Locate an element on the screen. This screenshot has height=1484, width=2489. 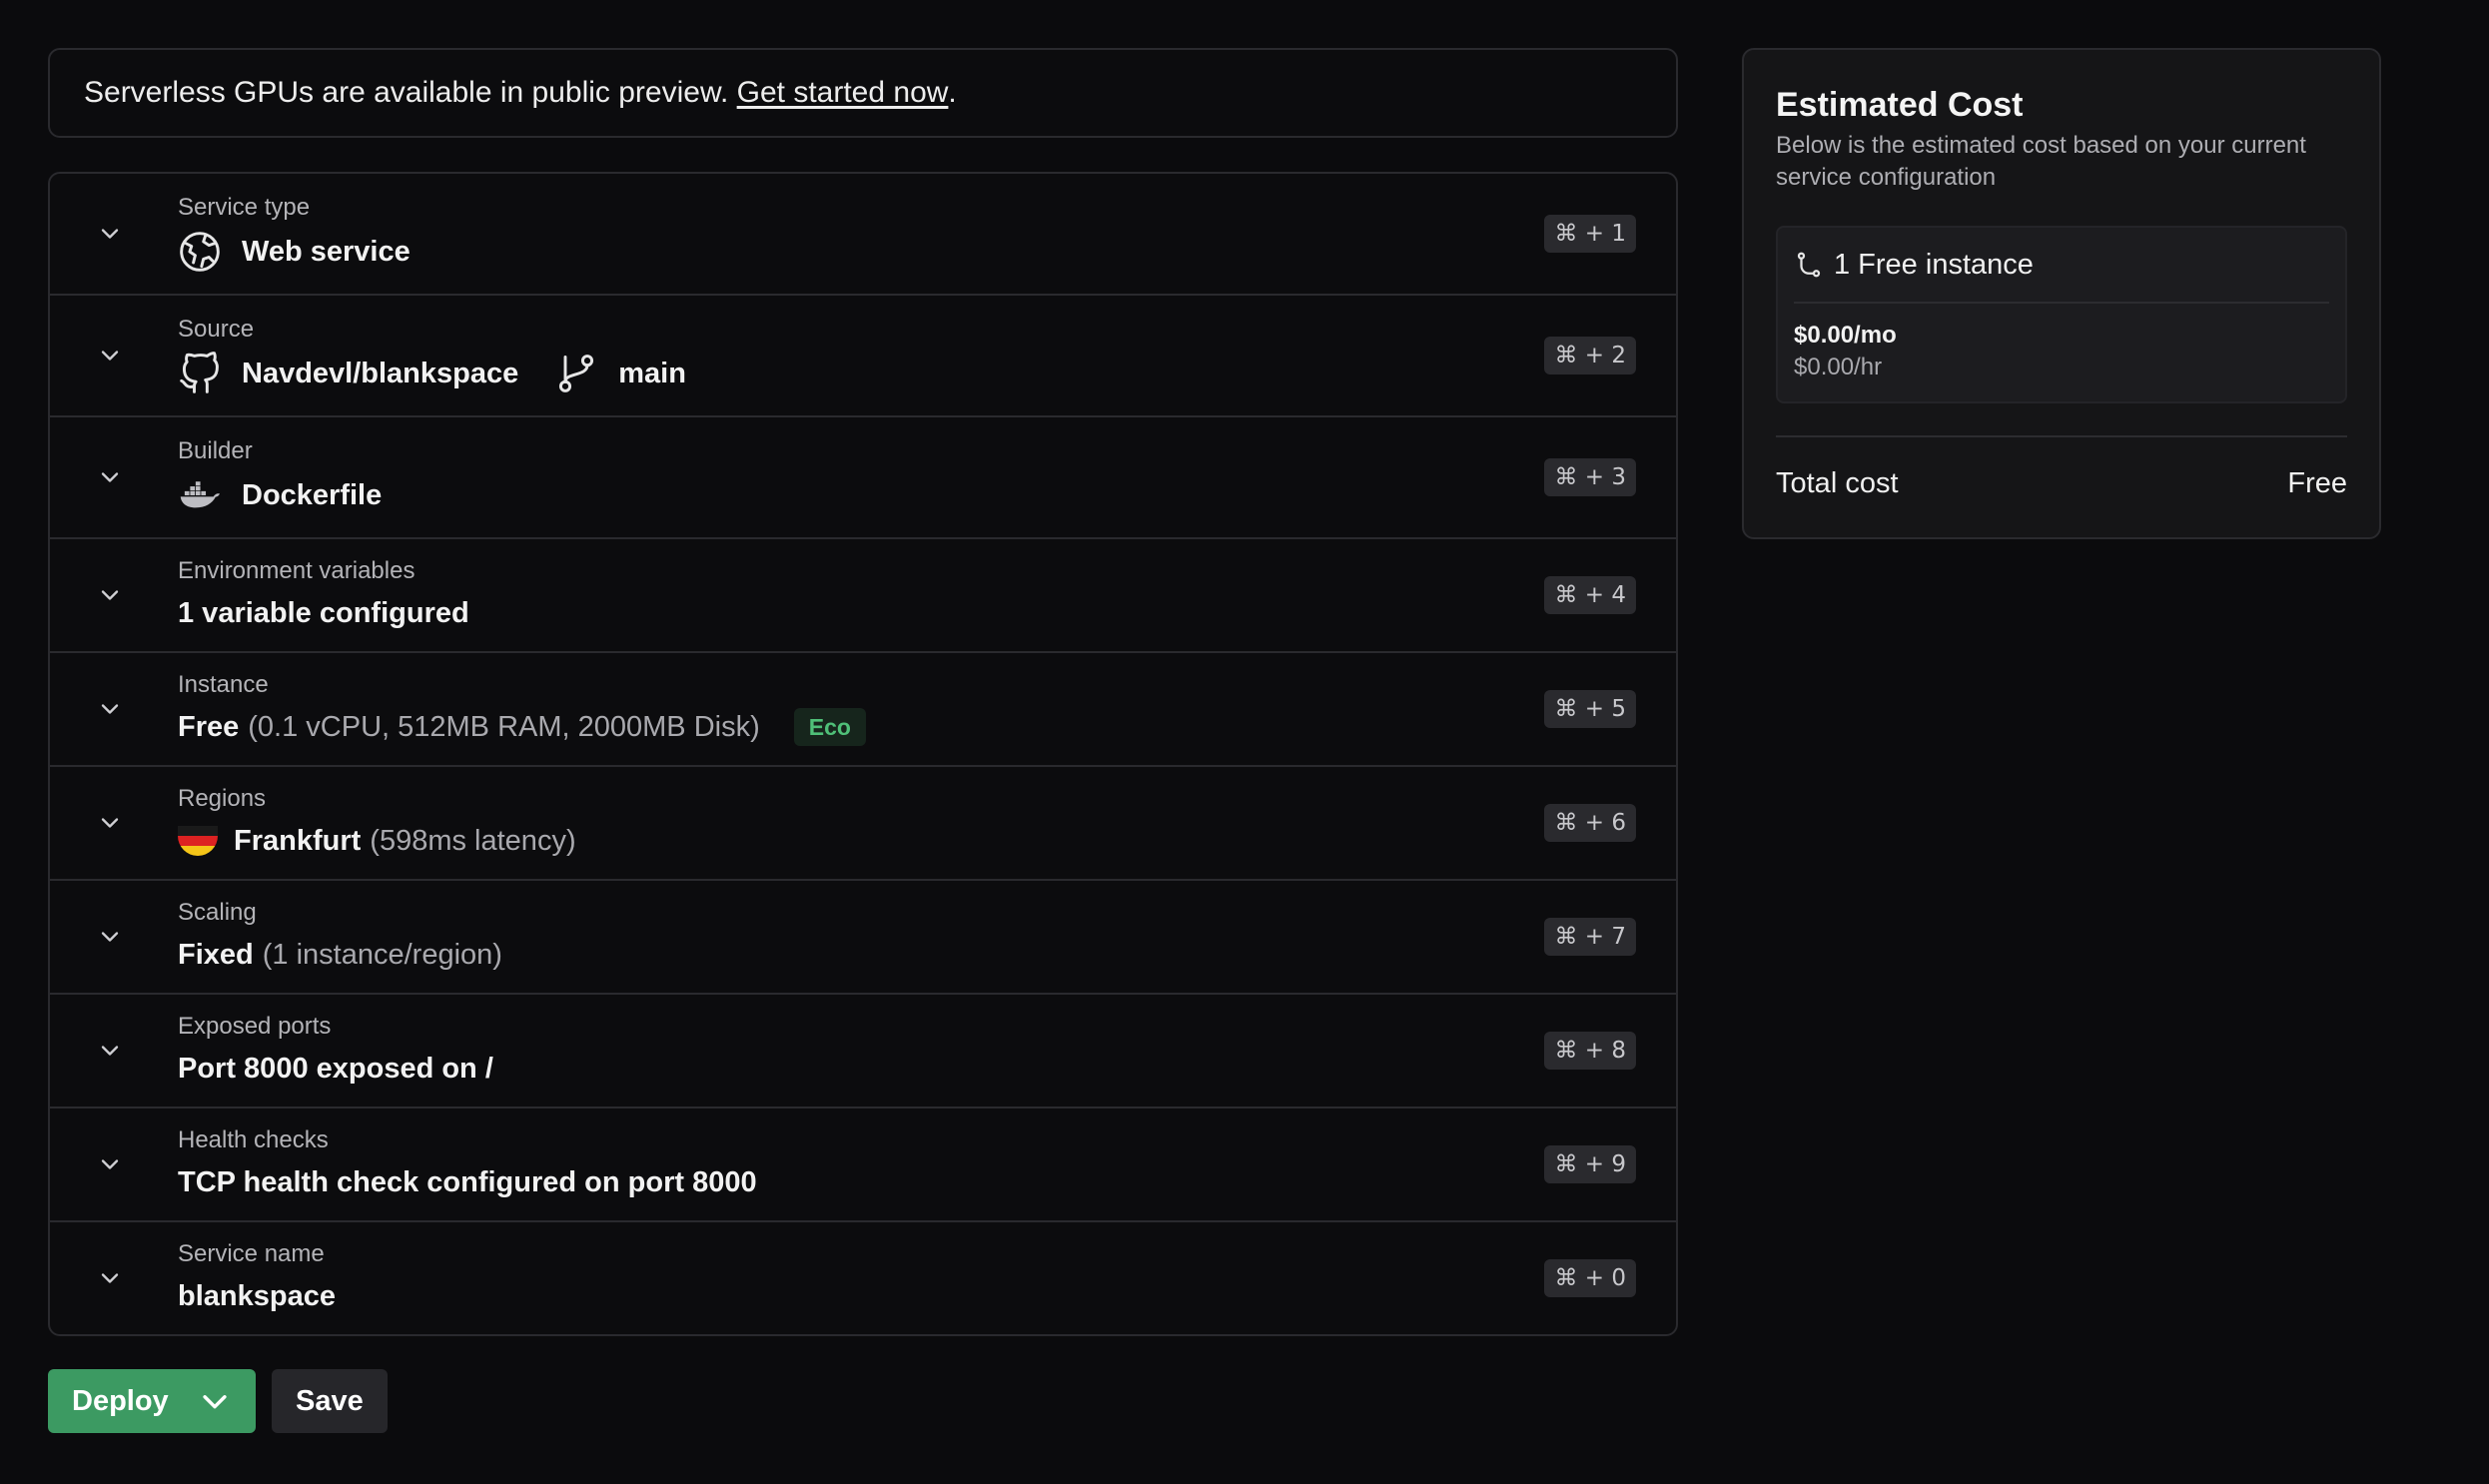
docker-icon is located at coordinates (200, 495).